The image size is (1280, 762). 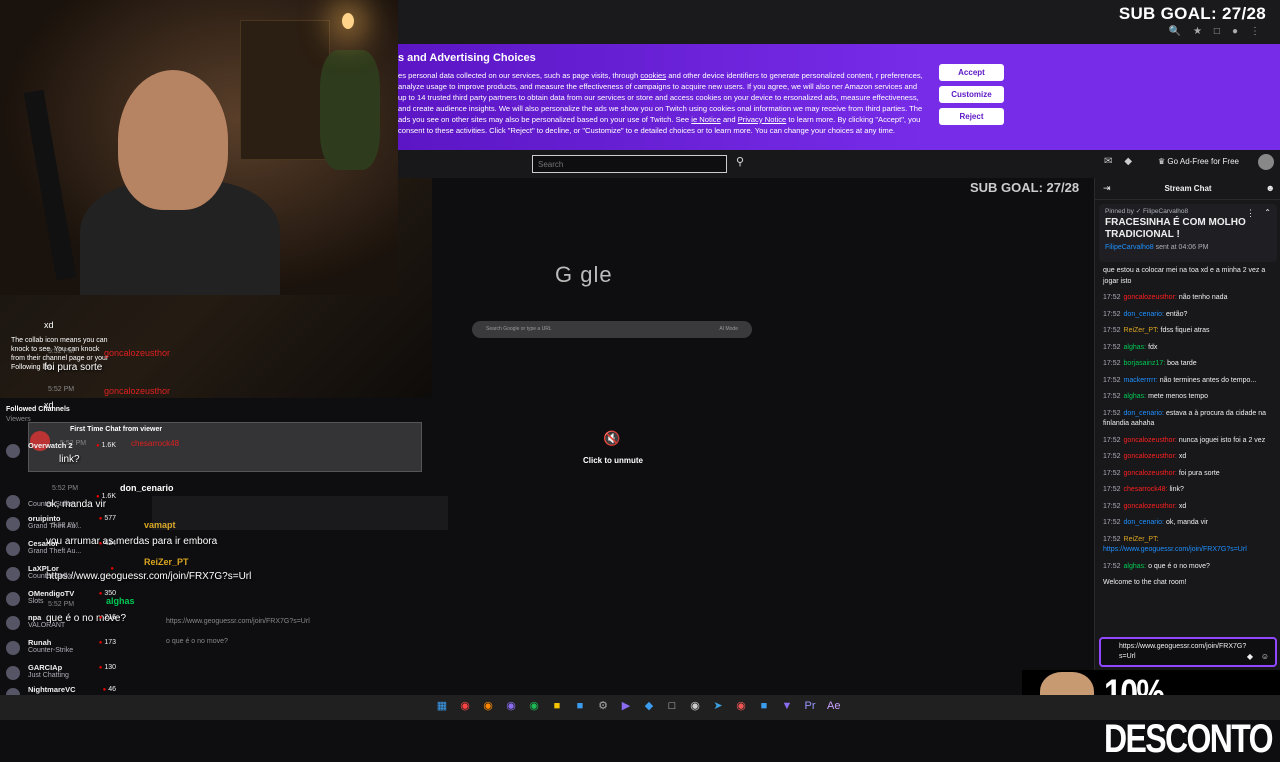 I want to click on app-icon: ◉, so click(x=741, y=706).